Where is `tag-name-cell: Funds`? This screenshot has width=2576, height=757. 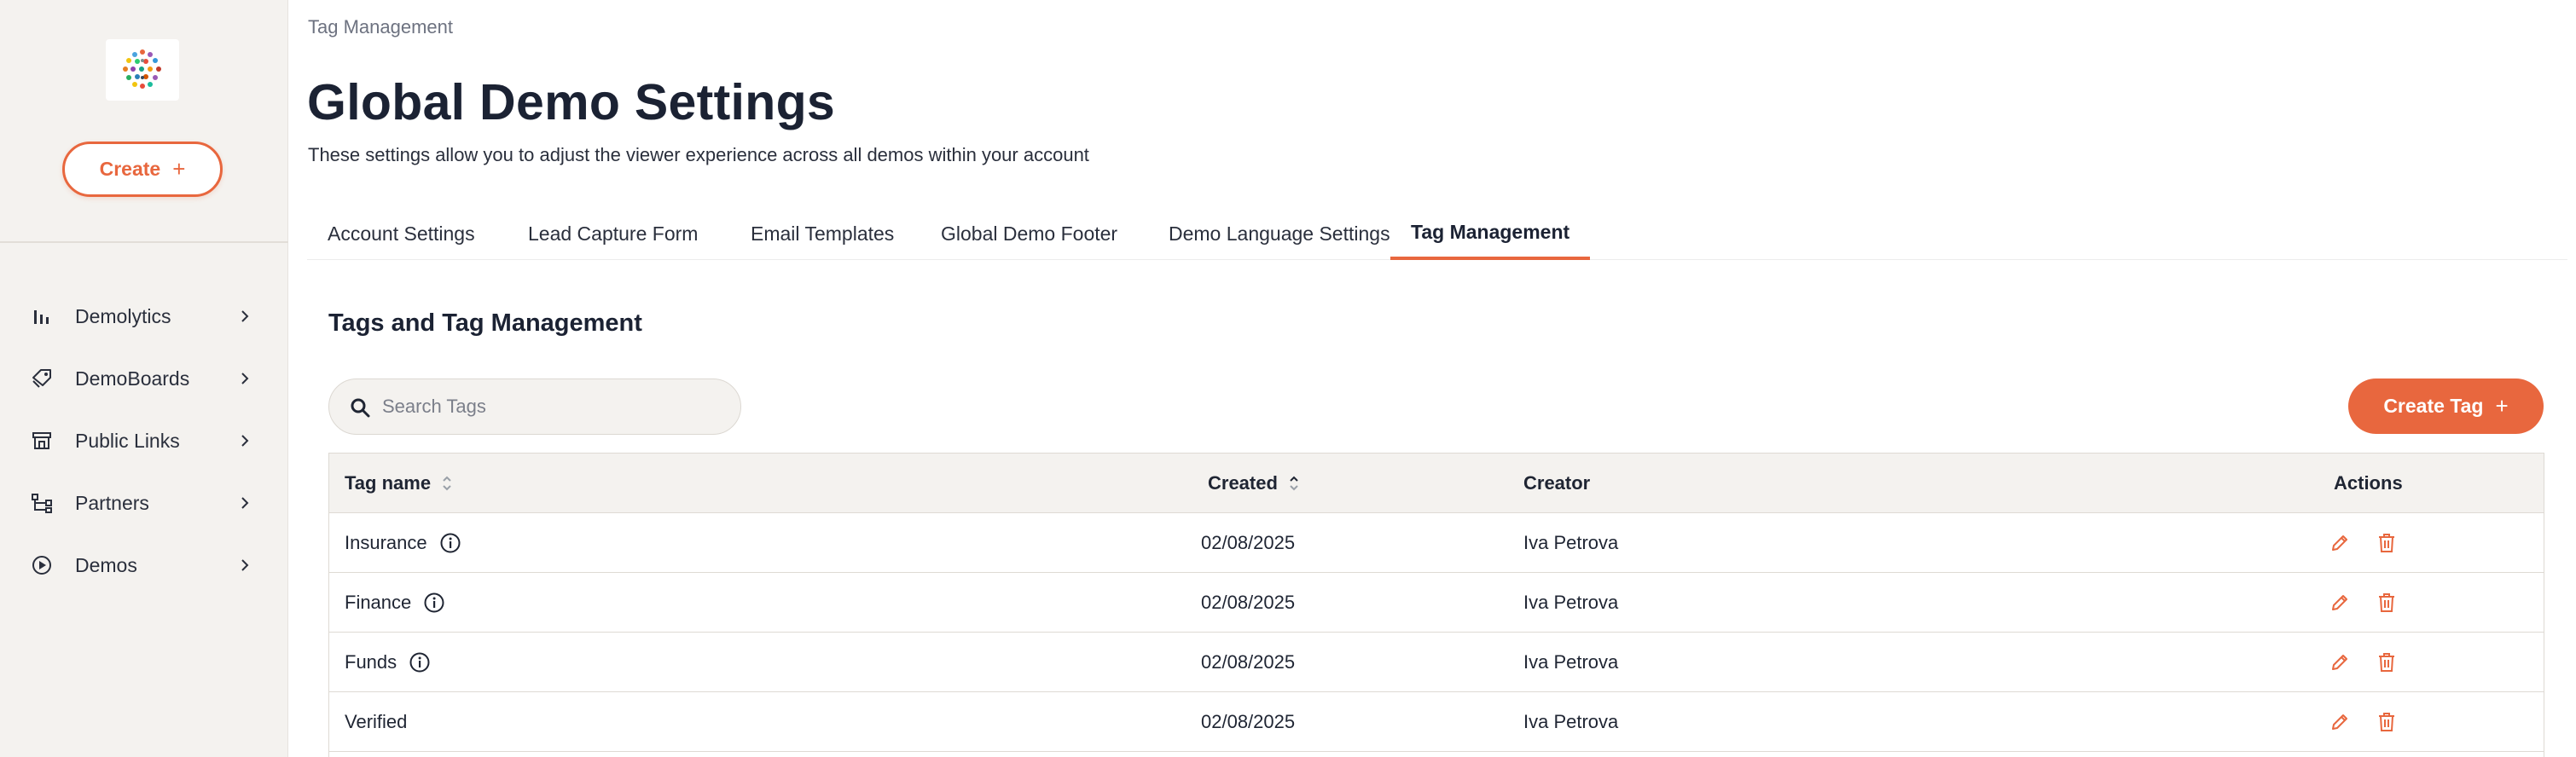
tag-name-cell: Funds is located at coordinates (388, 662).